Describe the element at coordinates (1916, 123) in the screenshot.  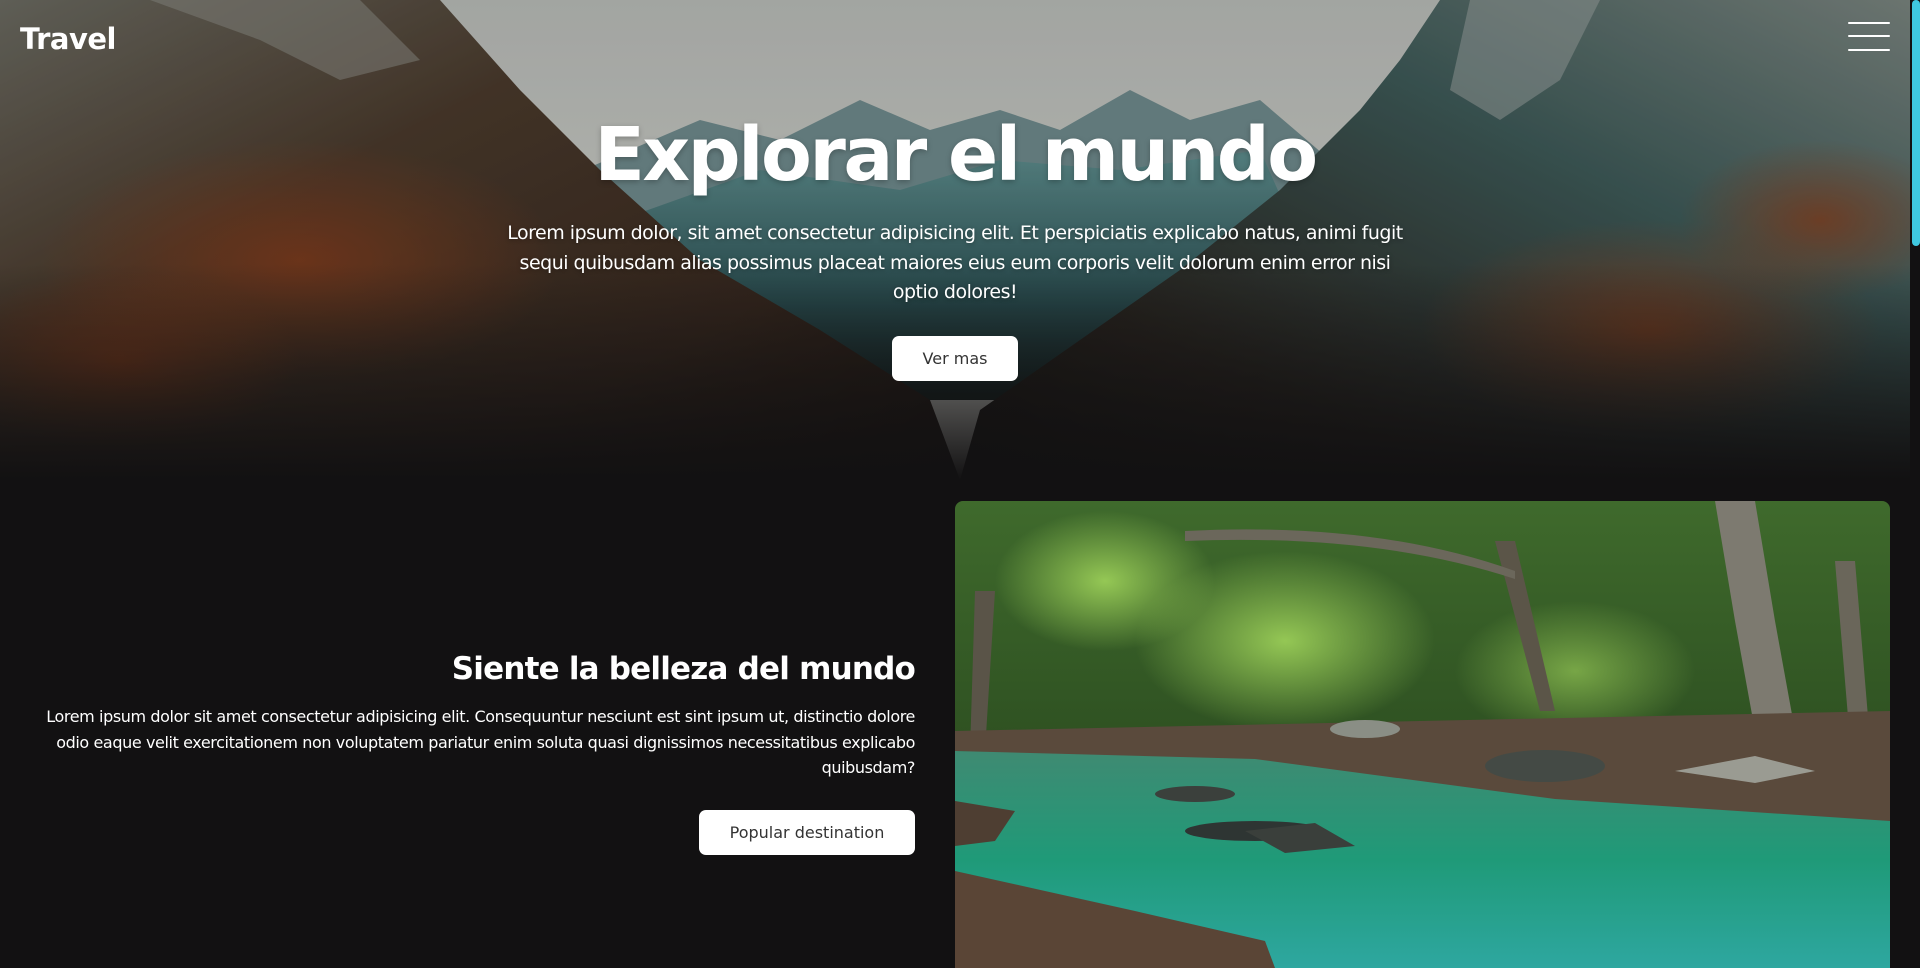
I see `scrollbar-thumb` at that location.